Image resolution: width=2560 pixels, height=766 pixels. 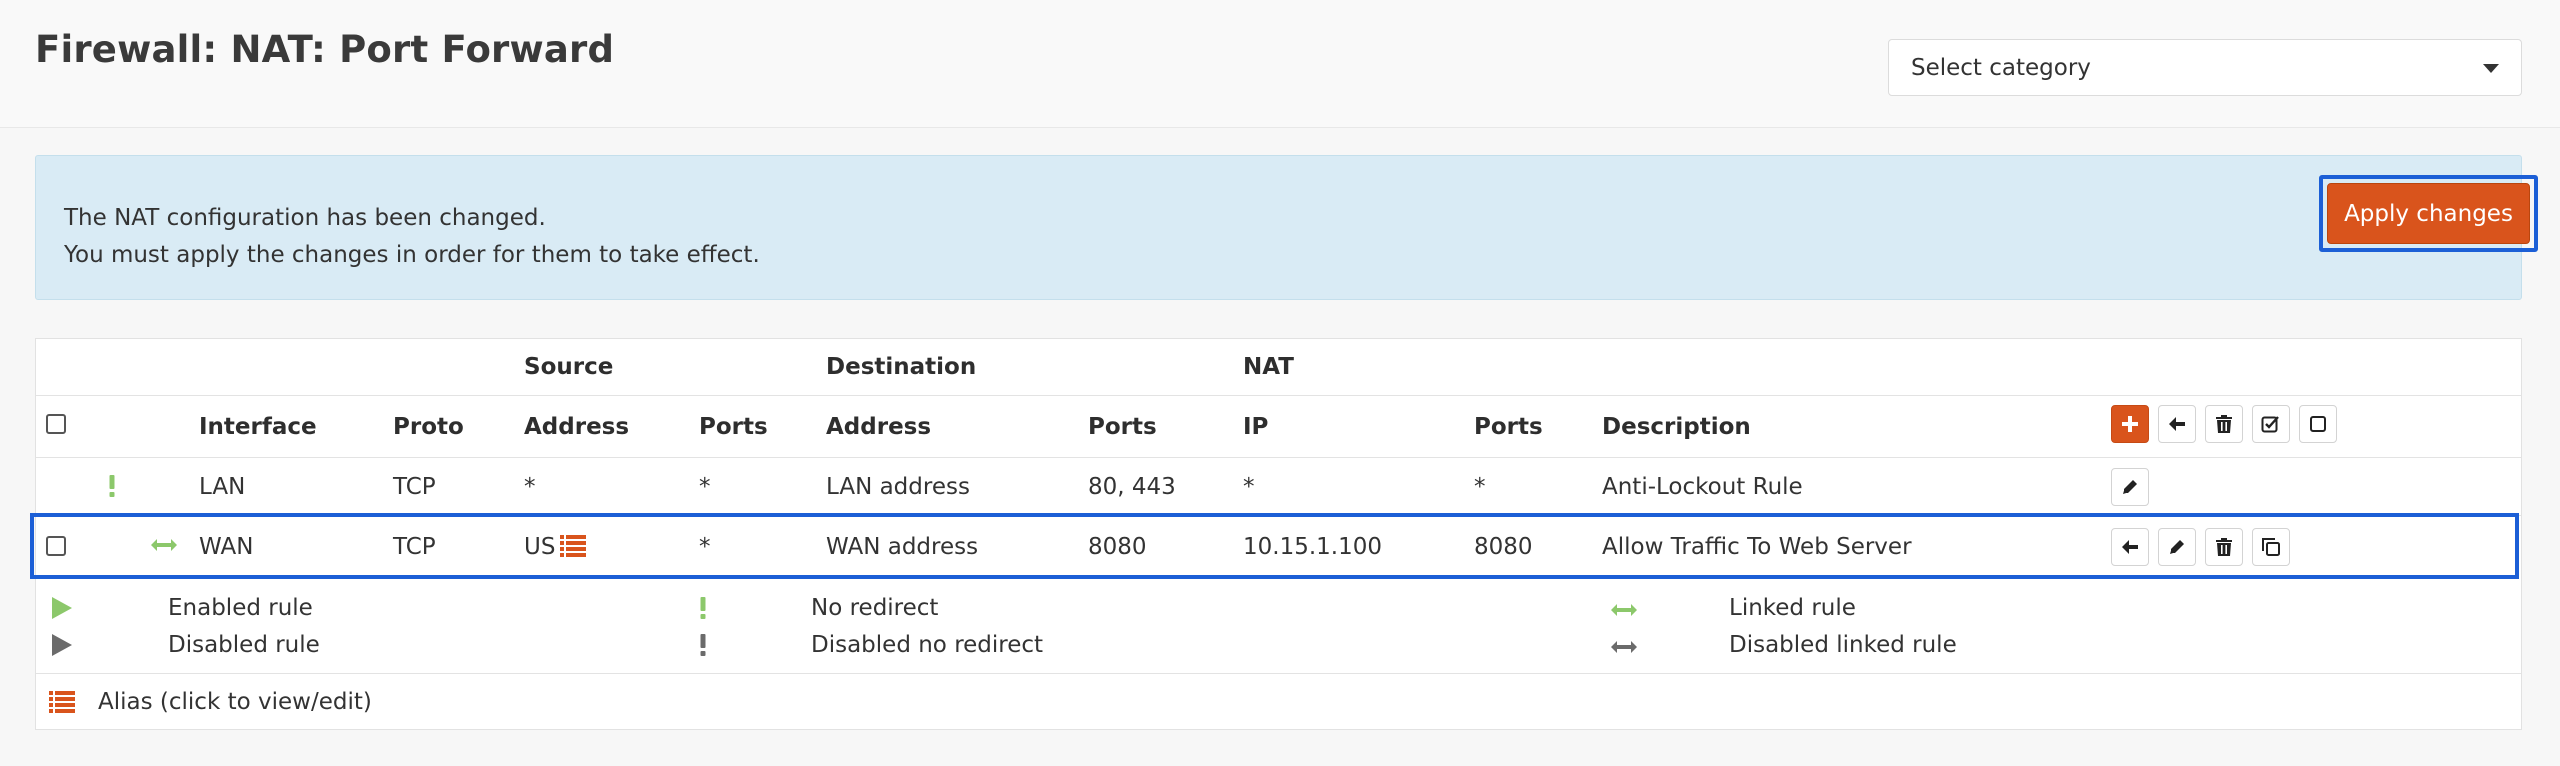 What do you see at coordinates (733, 427) in the screenshot?
I see `column-header-source-ports: Ports` at bounding box center [733, 427].